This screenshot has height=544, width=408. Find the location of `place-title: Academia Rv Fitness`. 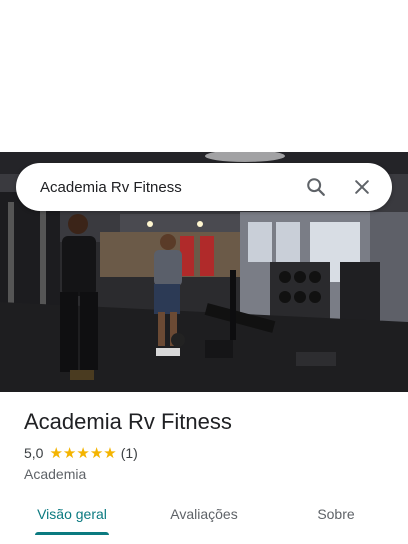

place-title: Academia Rv Fitness is located at coordinates (128, 421).